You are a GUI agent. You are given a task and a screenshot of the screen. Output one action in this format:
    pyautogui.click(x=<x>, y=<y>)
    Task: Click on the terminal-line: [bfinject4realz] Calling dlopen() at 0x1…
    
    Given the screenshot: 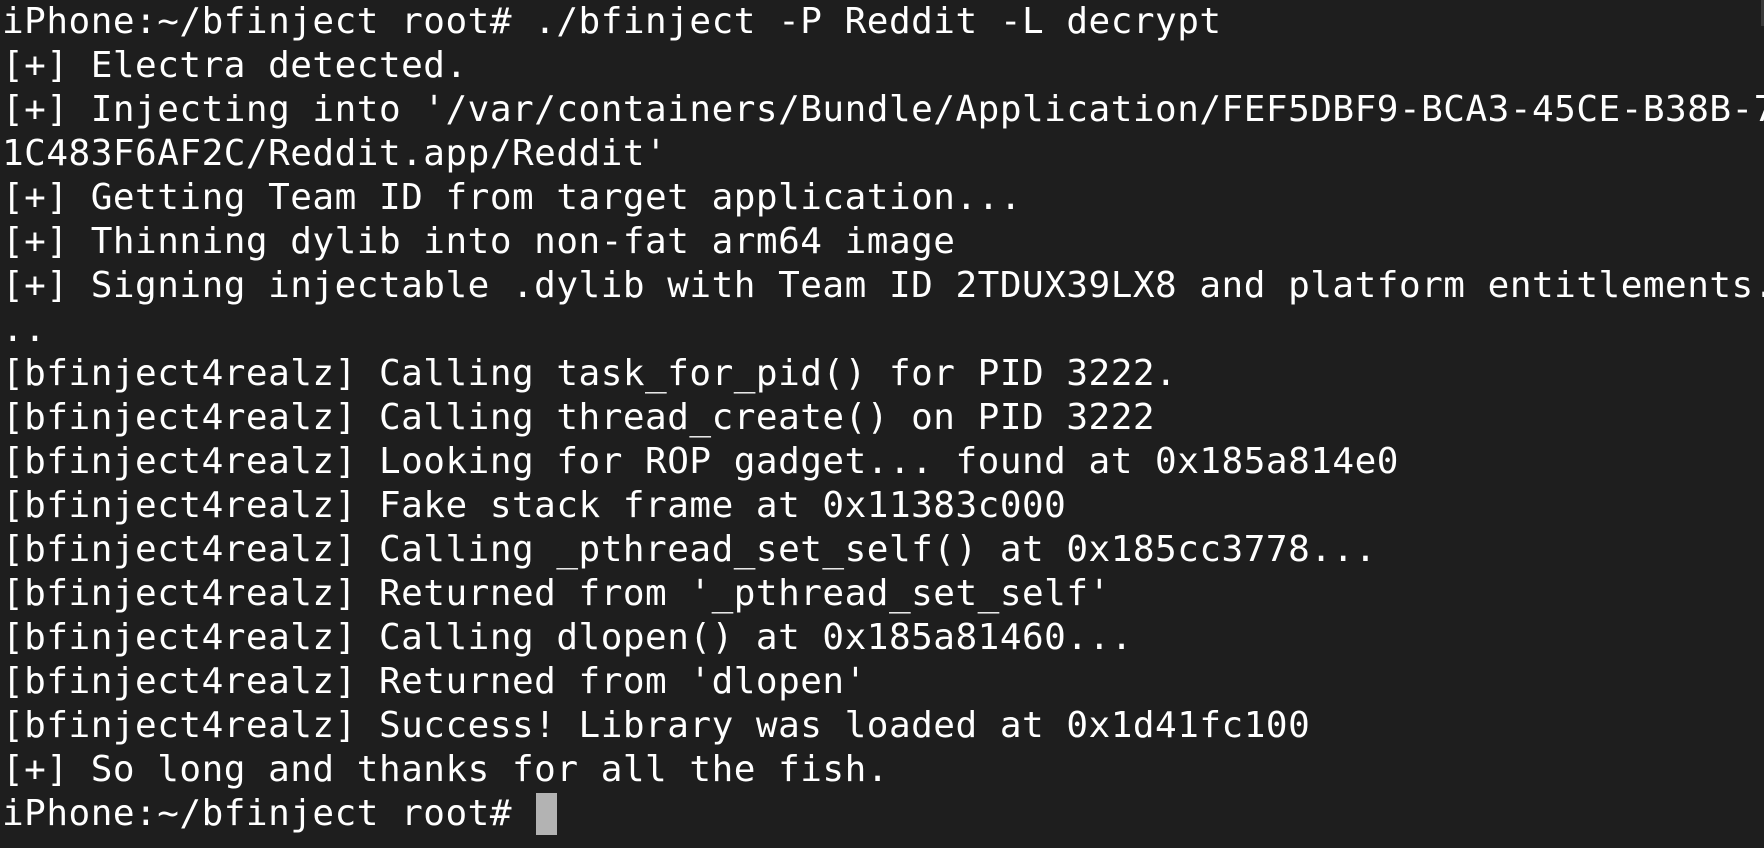 What is the action you would take?
    pyautogui.click(x=567, y=637)
    